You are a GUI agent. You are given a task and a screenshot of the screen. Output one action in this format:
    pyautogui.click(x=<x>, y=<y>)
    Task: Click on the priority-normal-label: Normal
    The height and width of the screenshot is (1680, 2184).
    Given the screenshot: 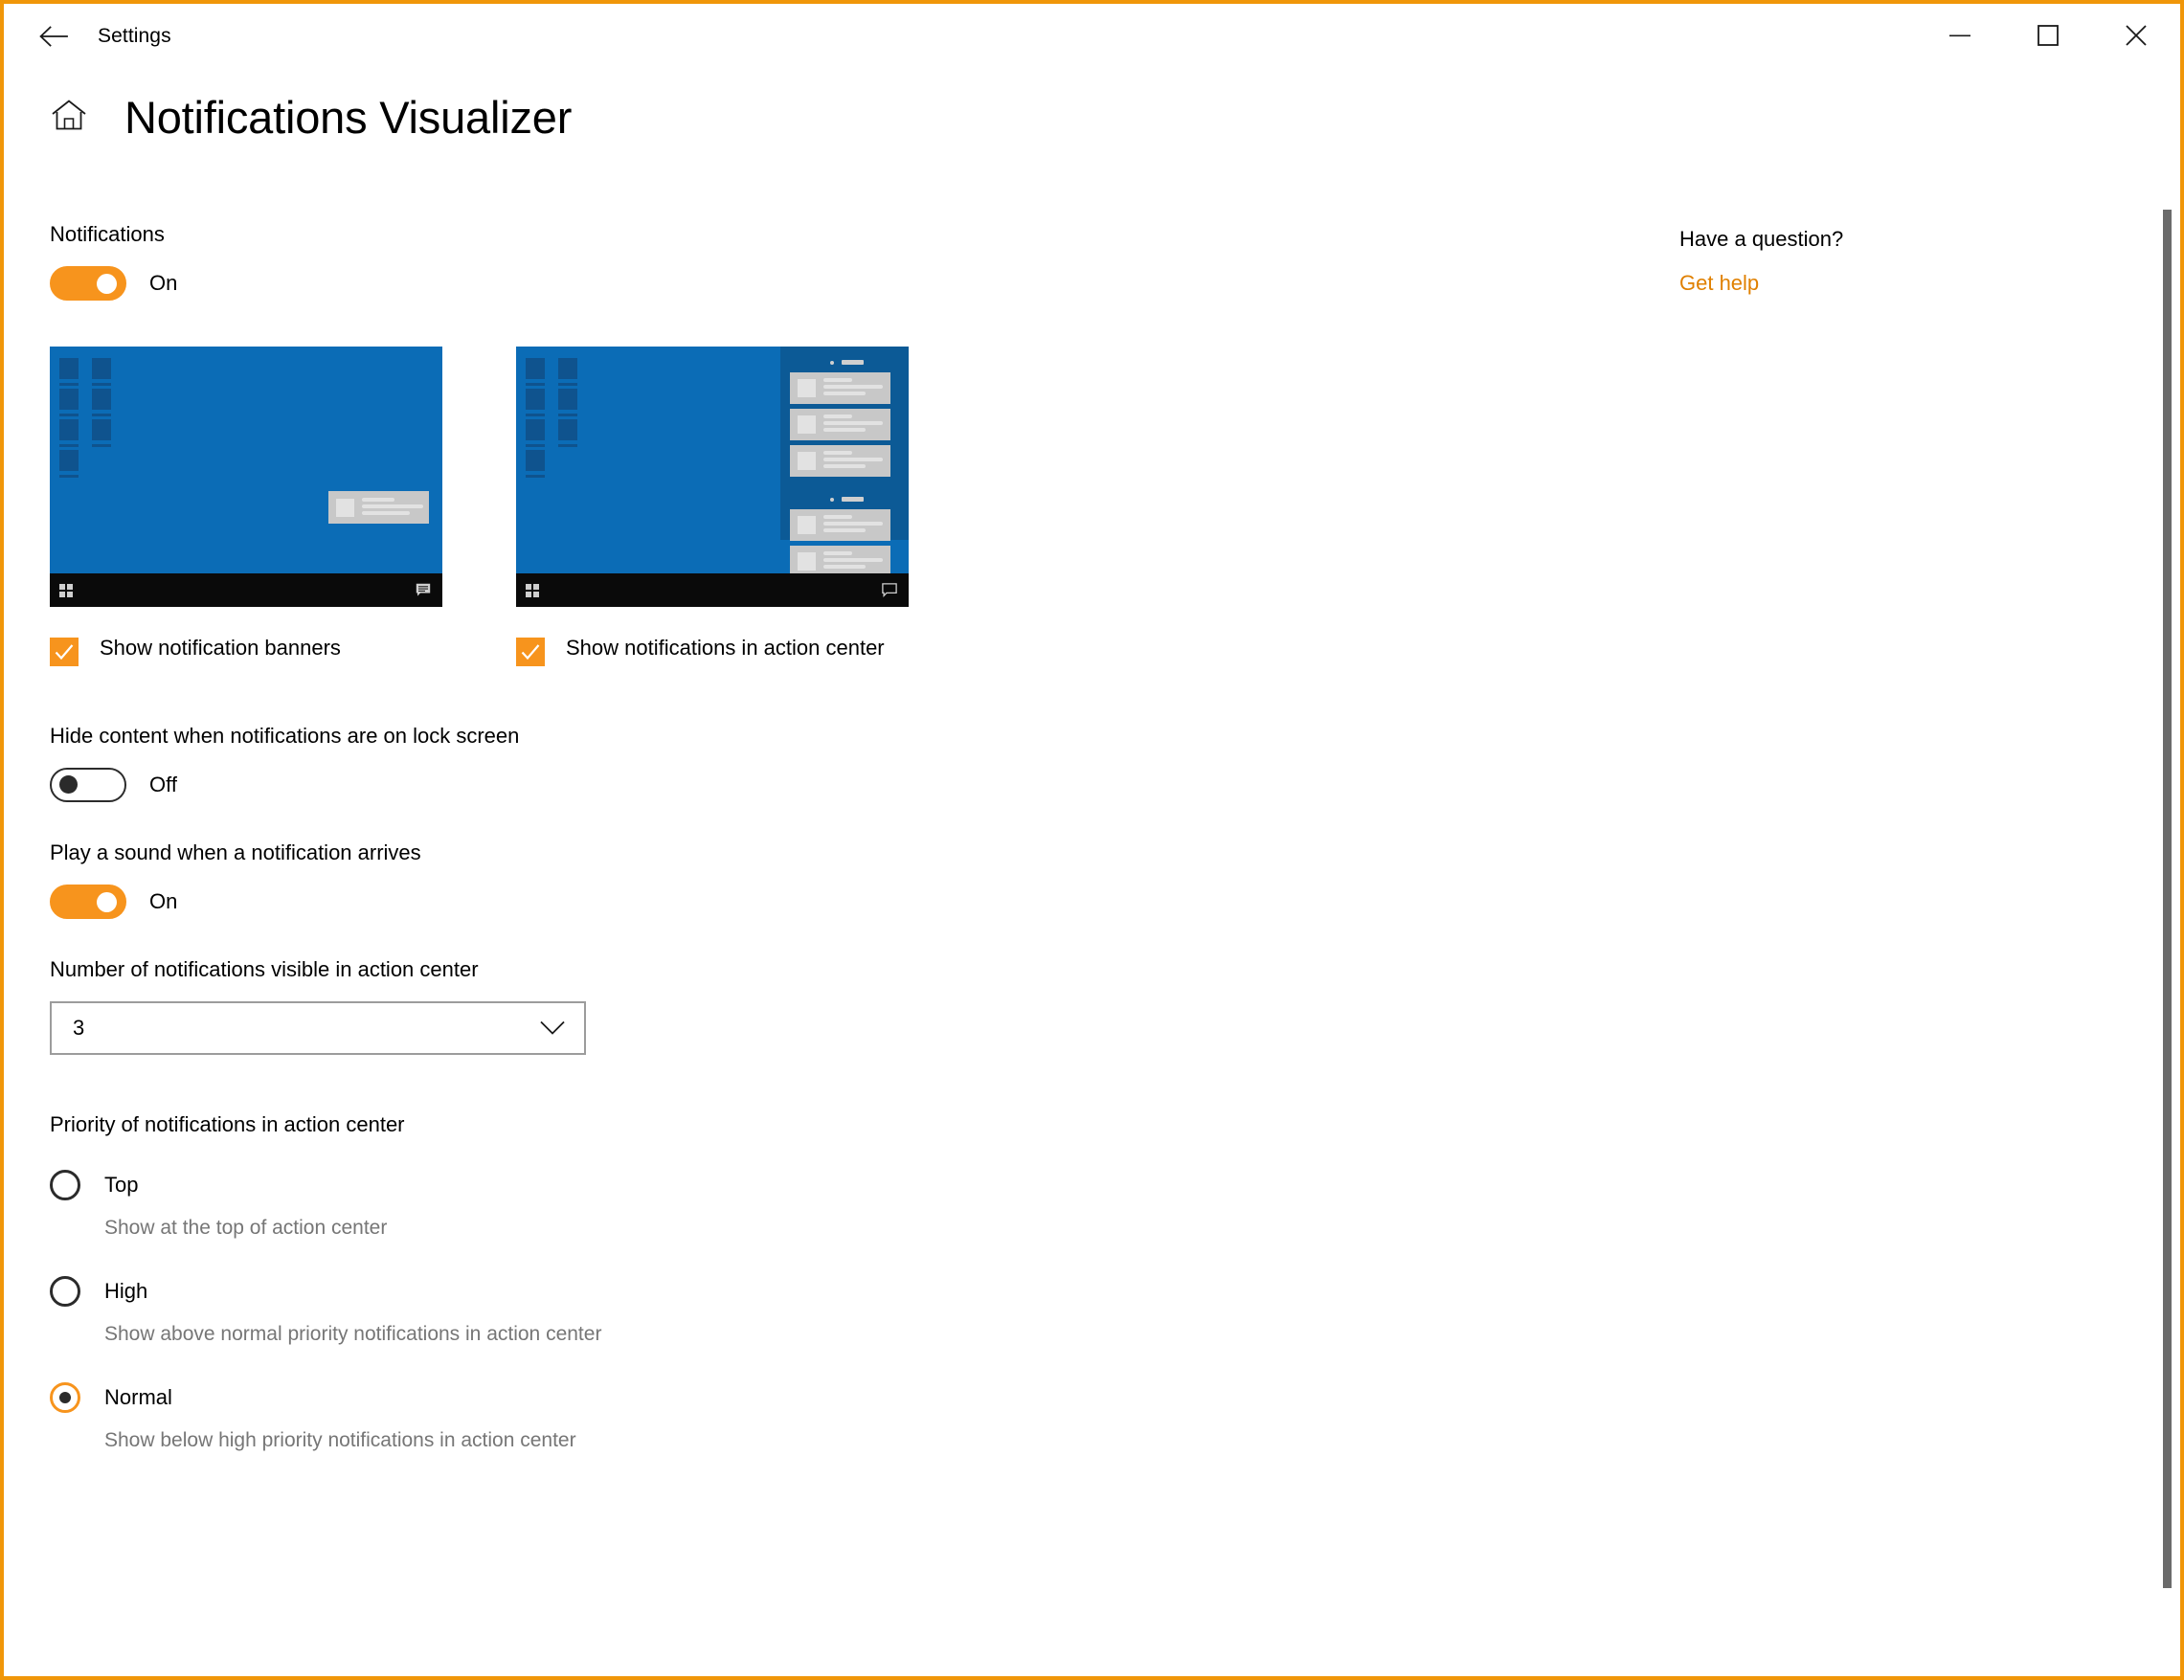 What is the action you would take?
    pyautogui.click(x=138, y=1397)
    